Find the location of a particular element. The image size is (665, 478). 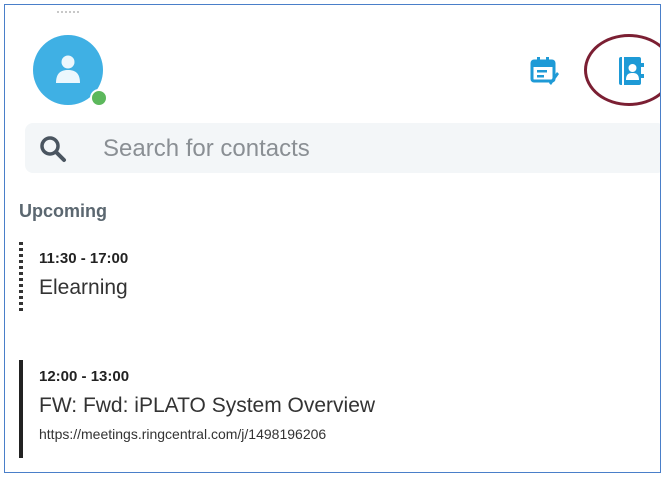

event-time: 12:00 - 13:00 is located at coordinates (84, 376).